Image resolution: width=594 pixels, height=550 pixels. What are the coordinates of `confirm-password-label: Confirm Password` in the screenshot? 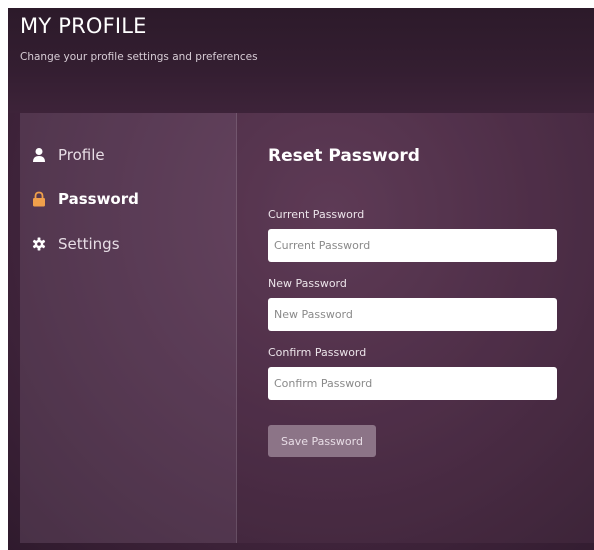 It's located at (317, 352).